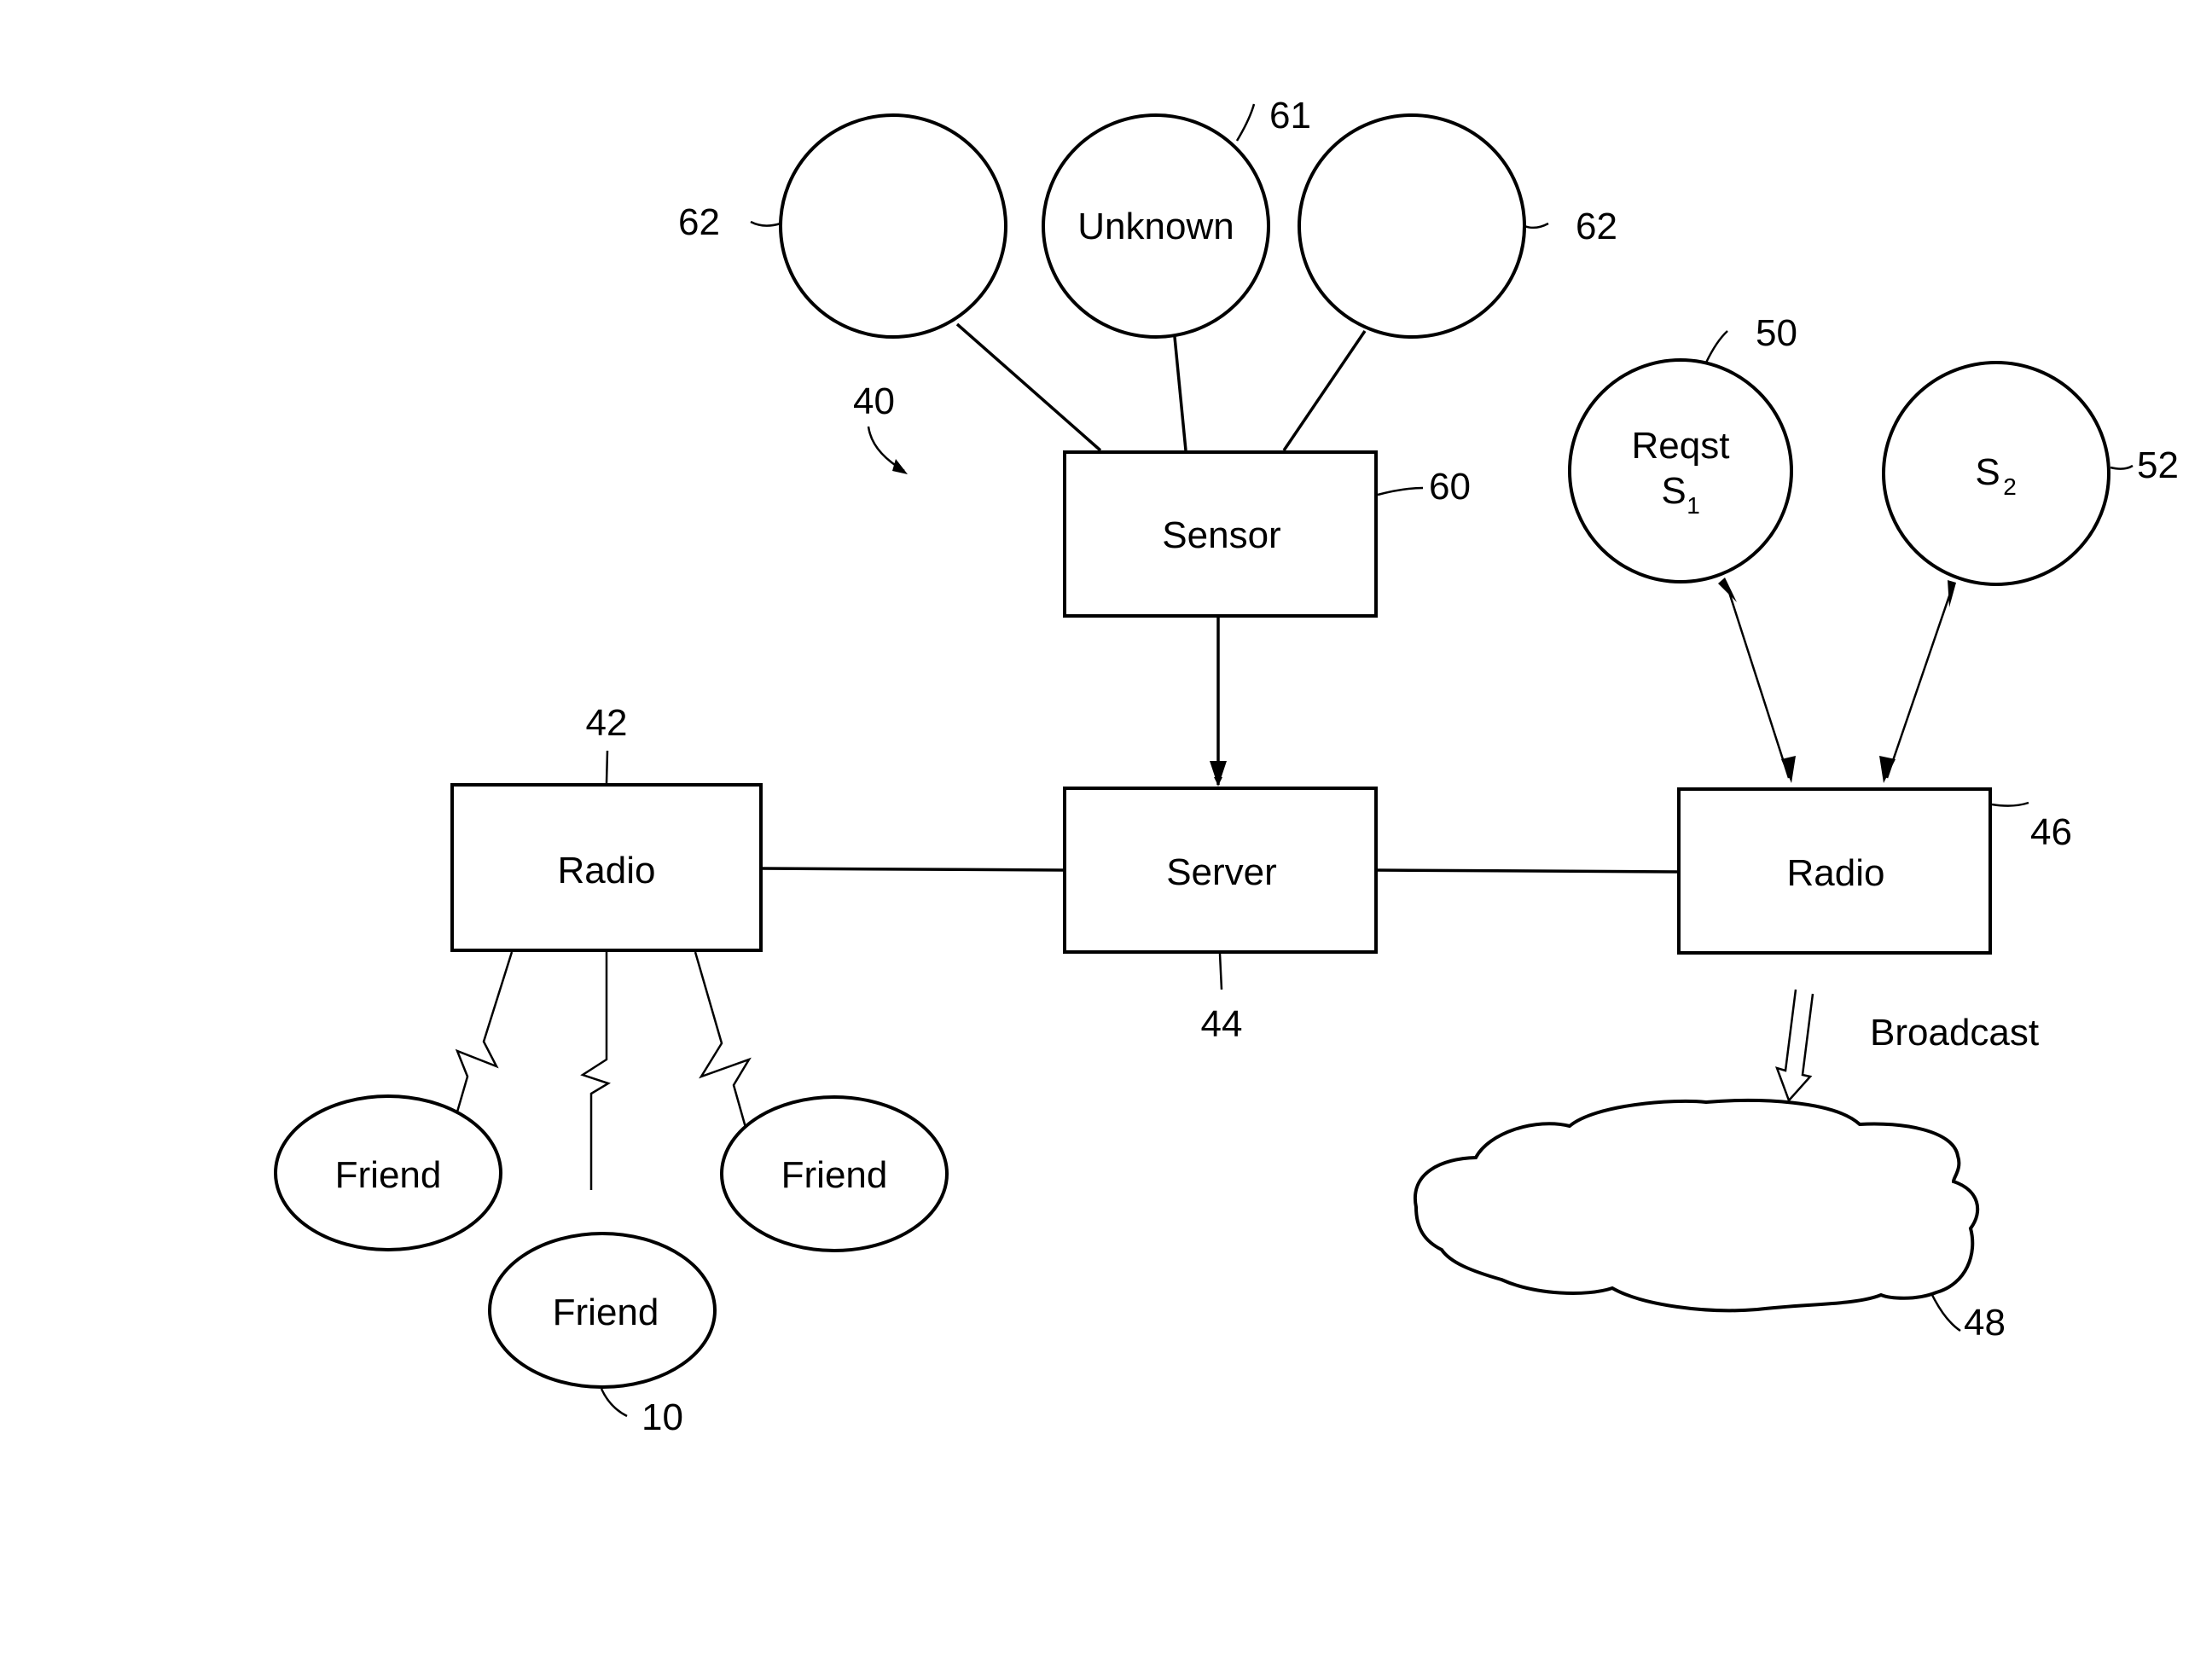  Describe the element at coordinates (912, 869) in the screenshot. I see `link-radio-left-server` at that location.